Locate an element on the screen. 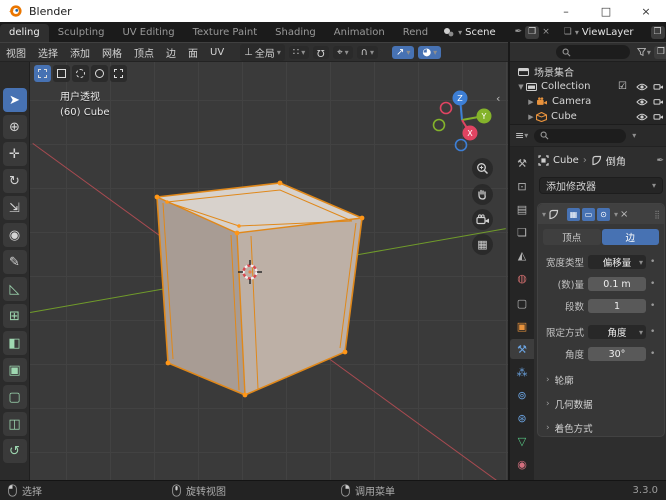  pivot-point-dropdown: ∷ ▾ is located at coordinates (299, 52).